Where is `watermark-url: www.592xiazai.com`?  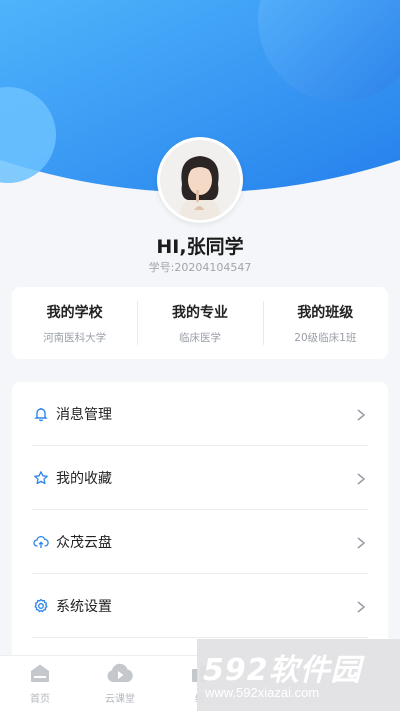 watermark-url: www.592xiazai.com is located at coordinates (262, 692).